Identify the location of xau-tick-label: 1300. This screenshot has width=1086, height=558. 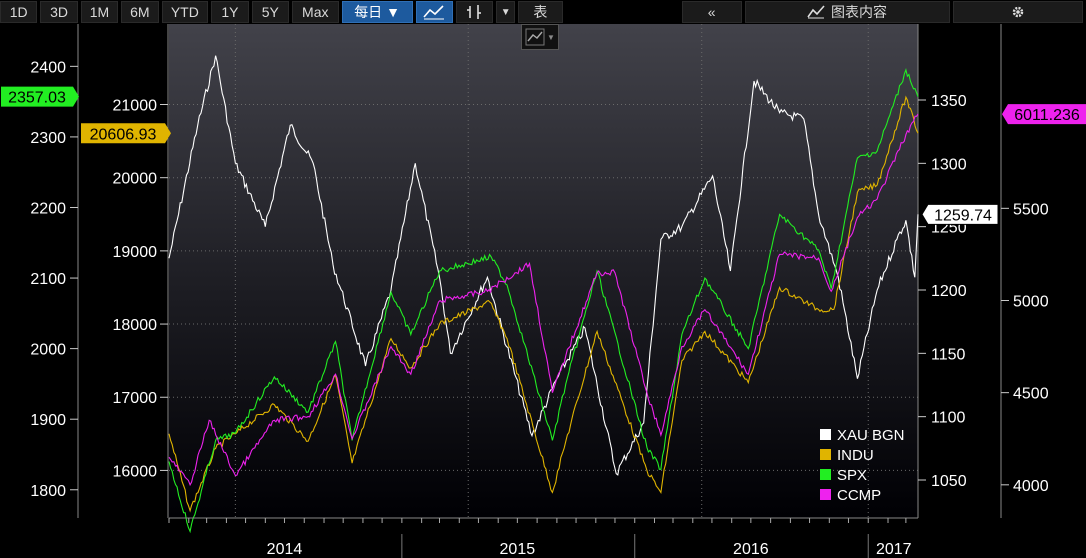
(949, 164).